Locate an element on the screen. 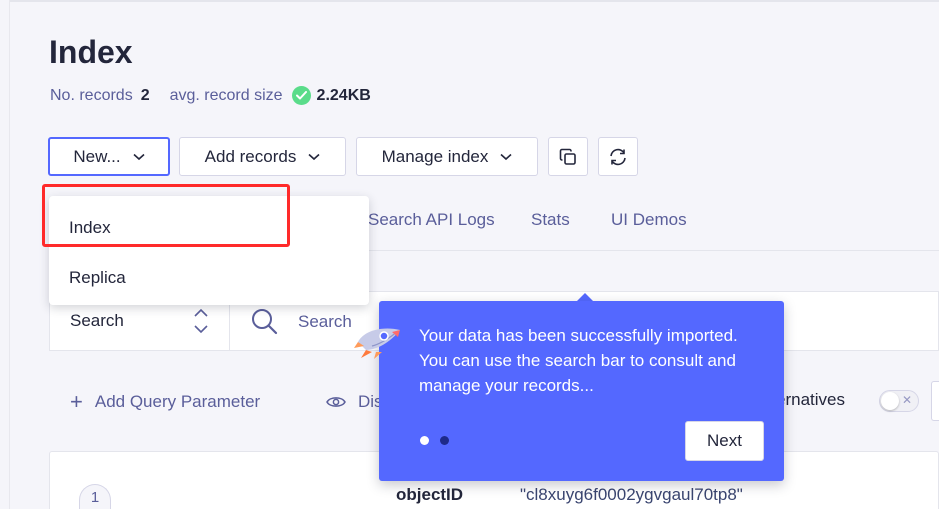 This screenshot has height=509, width=939. alternatives-label: ernatives is located at coordinates (810, 399).